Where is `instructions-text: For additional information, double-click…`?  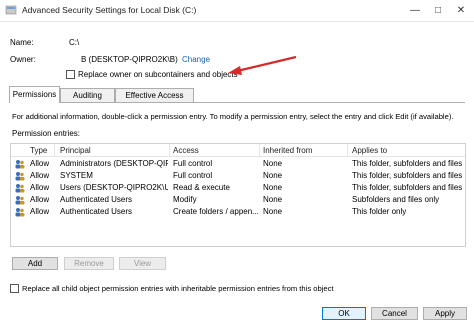
instructions-text: For additional information, double-click… is located at coordinates (233, 116).